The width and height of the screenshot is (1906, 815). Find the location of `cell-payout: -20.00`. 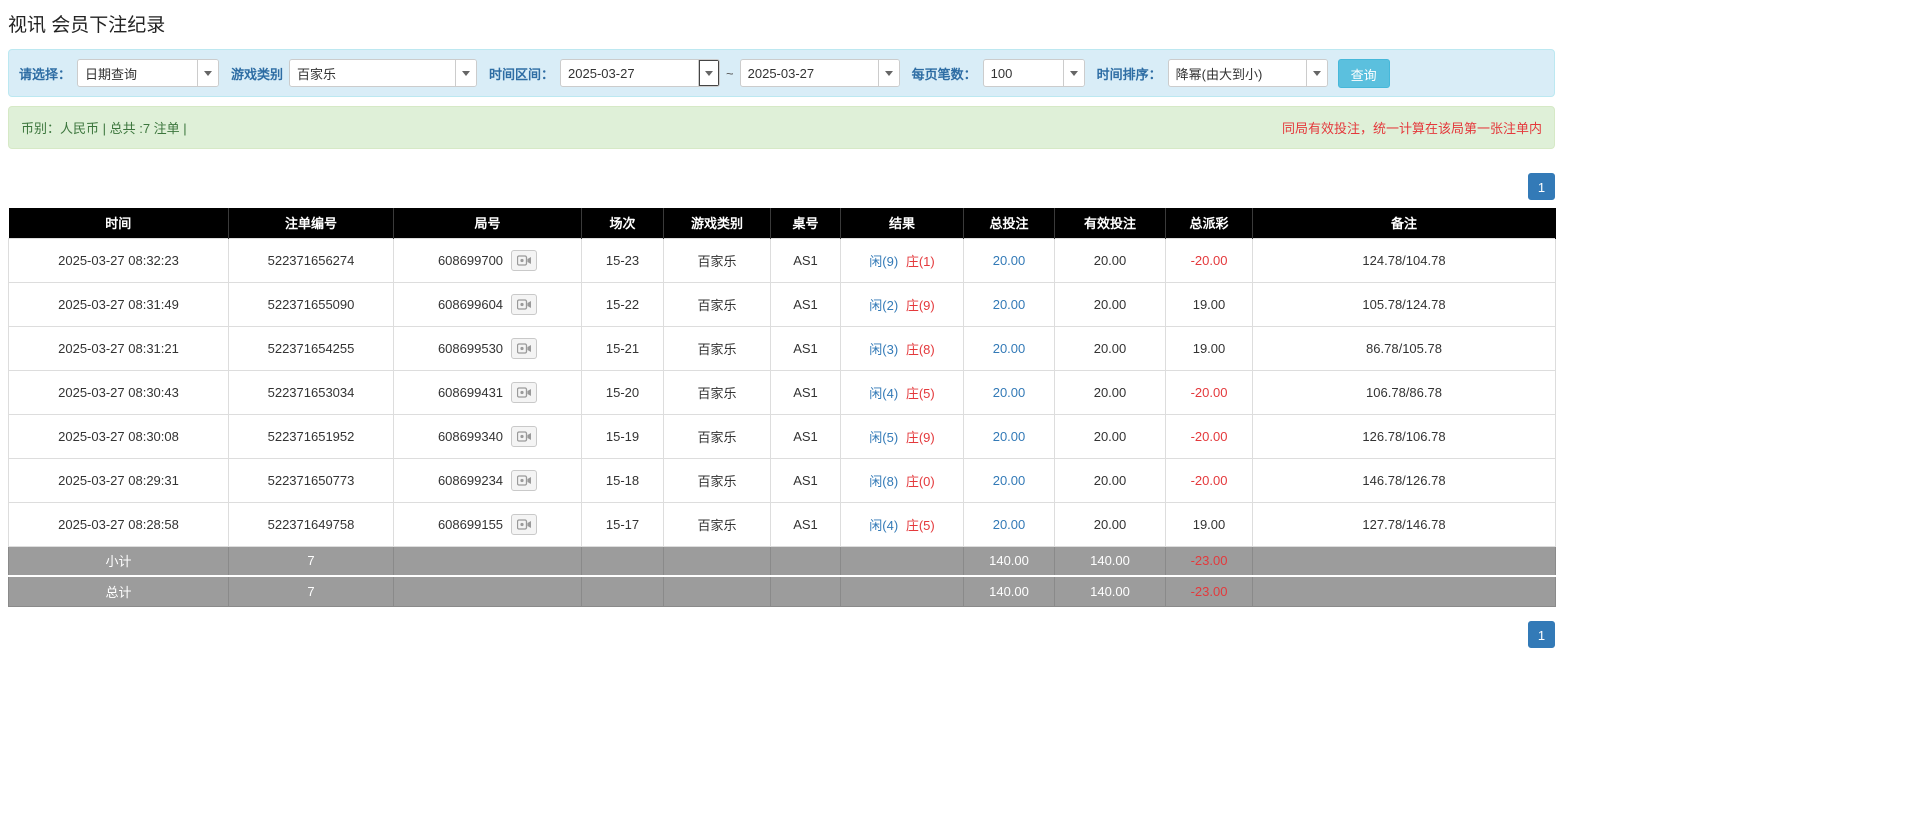

cell-payout: -20.00 is located at coordinates (1209, 260).